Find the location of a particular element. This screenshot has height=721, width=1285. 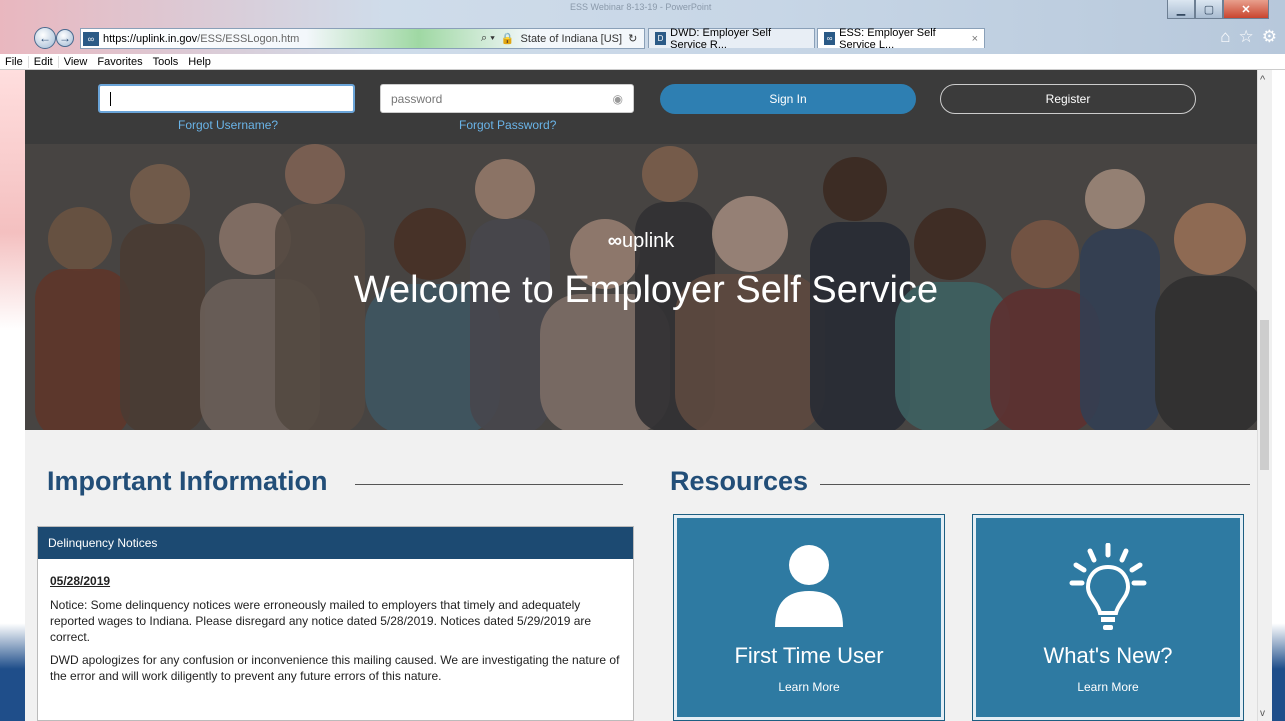

scroll-thumb is located at coordinates (1264, 395).